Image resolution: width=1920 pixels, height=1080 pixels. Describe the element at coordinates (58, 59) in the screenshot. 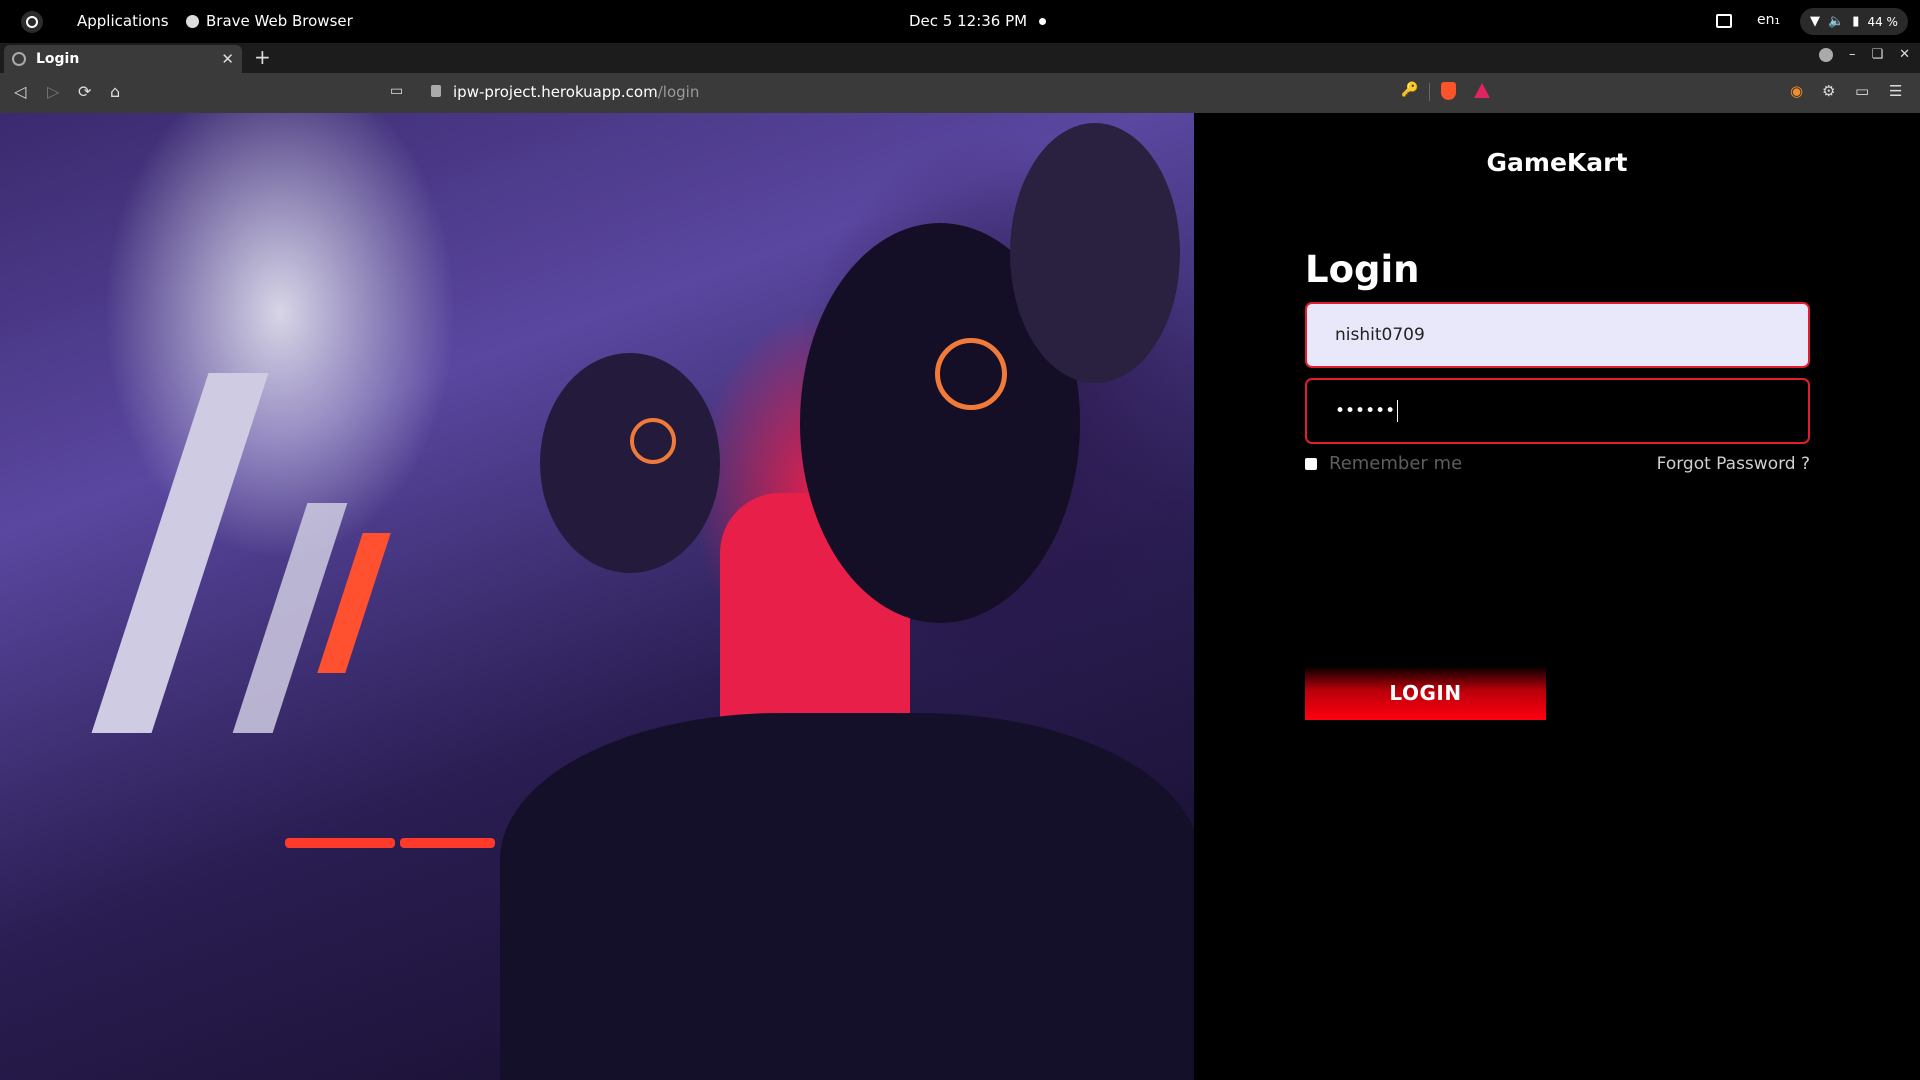

I see `tab-title: Login` at that location.